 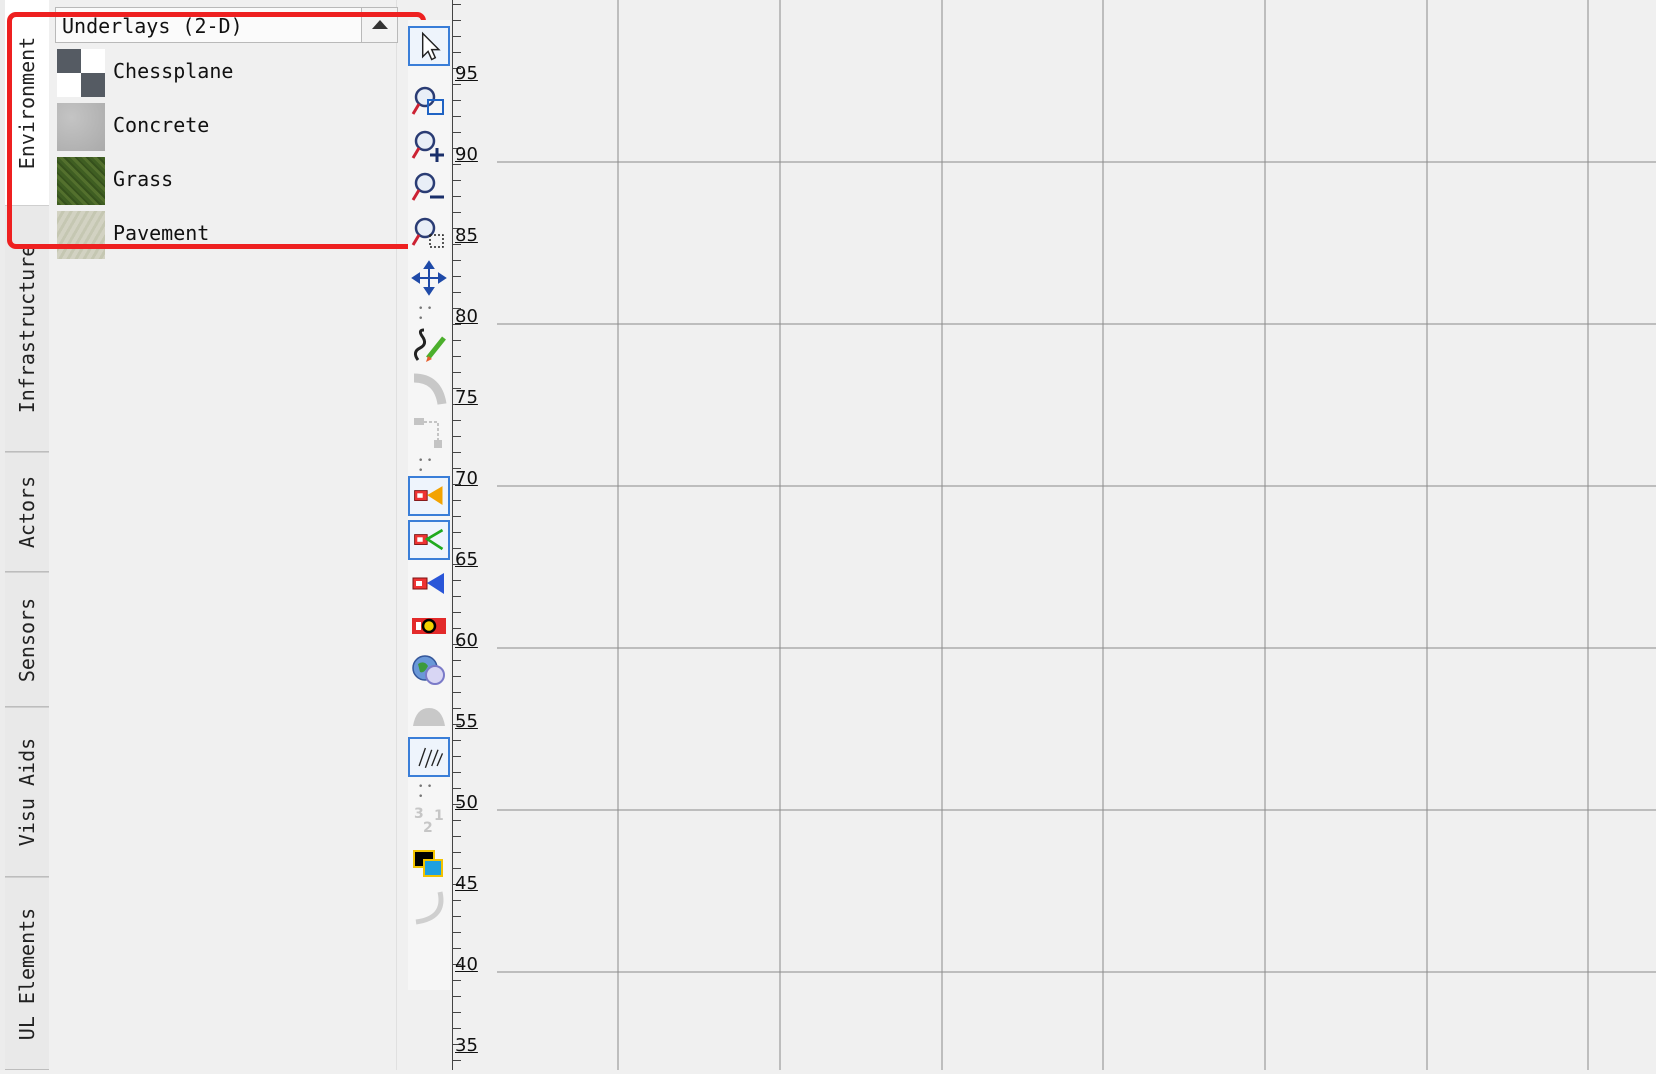 I want to click on library-item-label: Grass, so click(x=143, y=179).